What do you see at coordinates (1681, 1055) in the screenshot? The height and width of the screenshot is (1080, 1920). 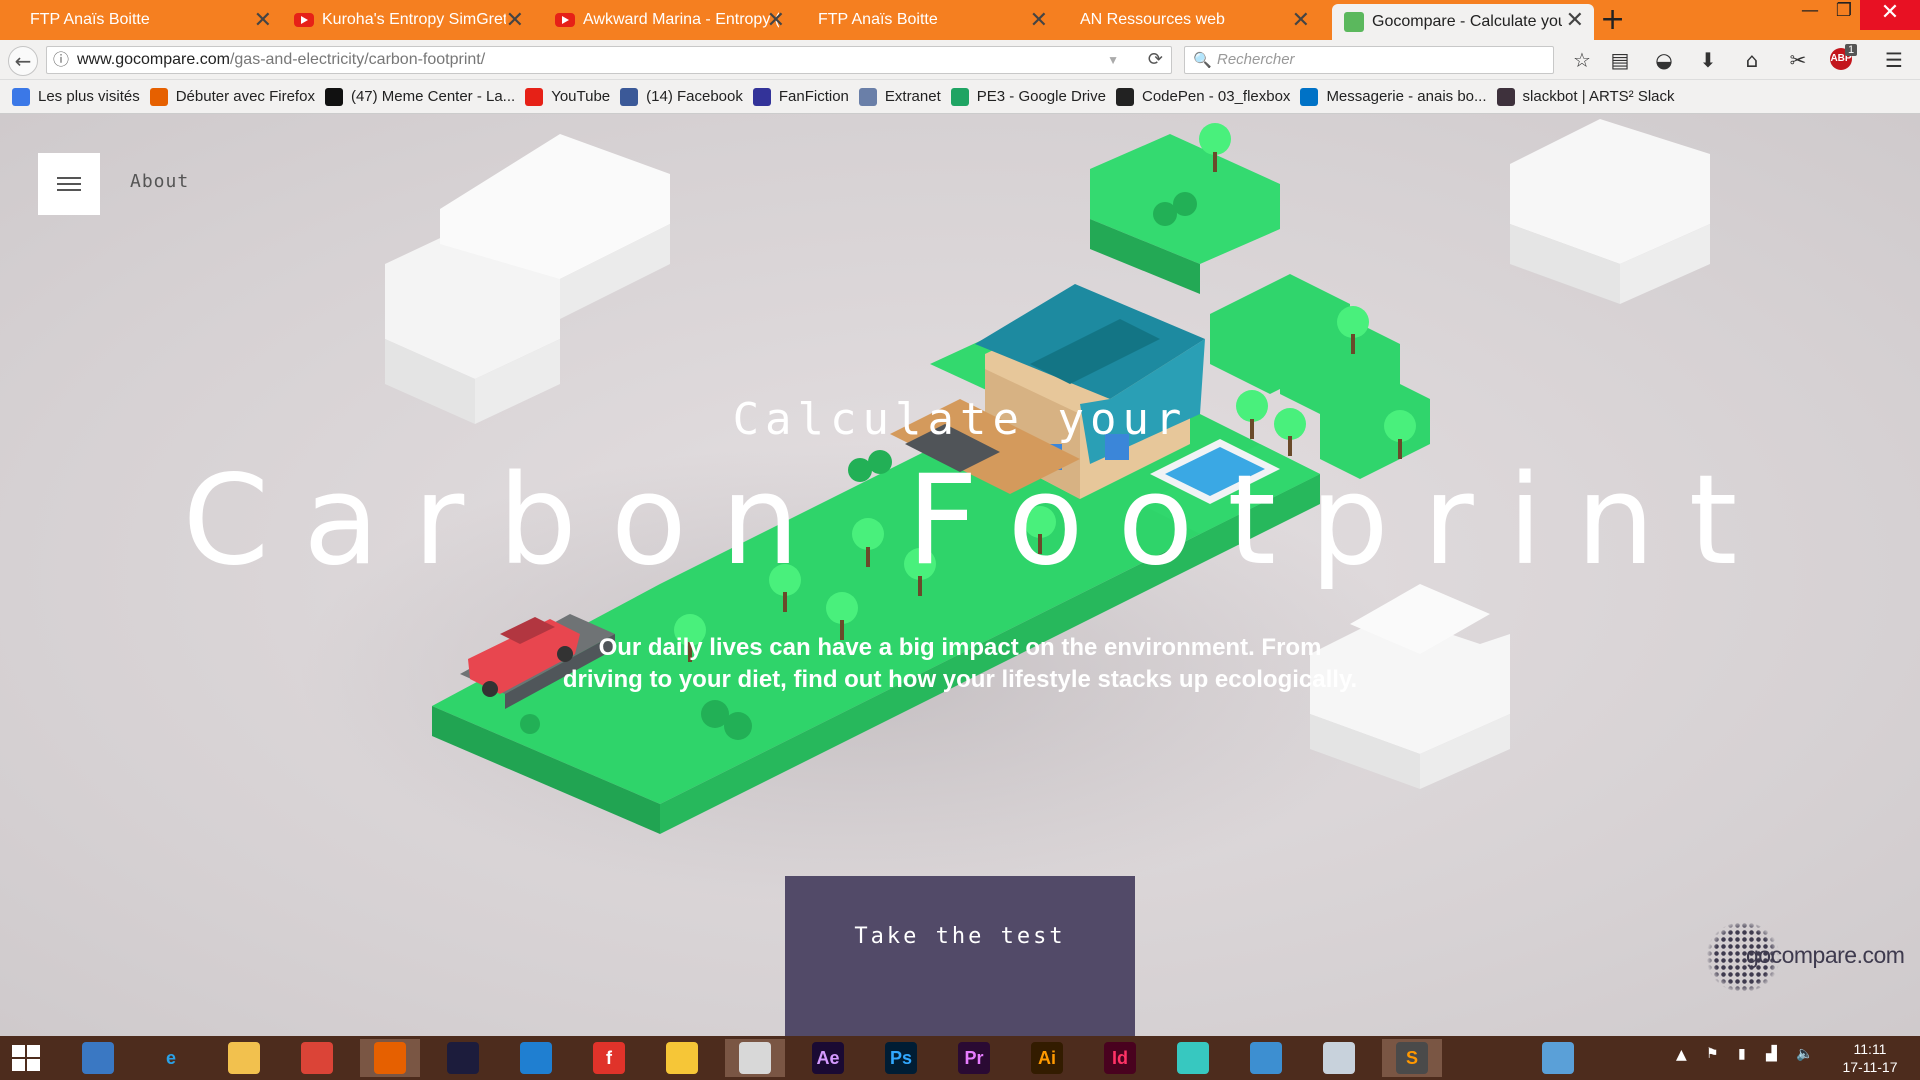 I see `show-hidden-icons-icon: ▲` at bounding box center [1681, 1055].